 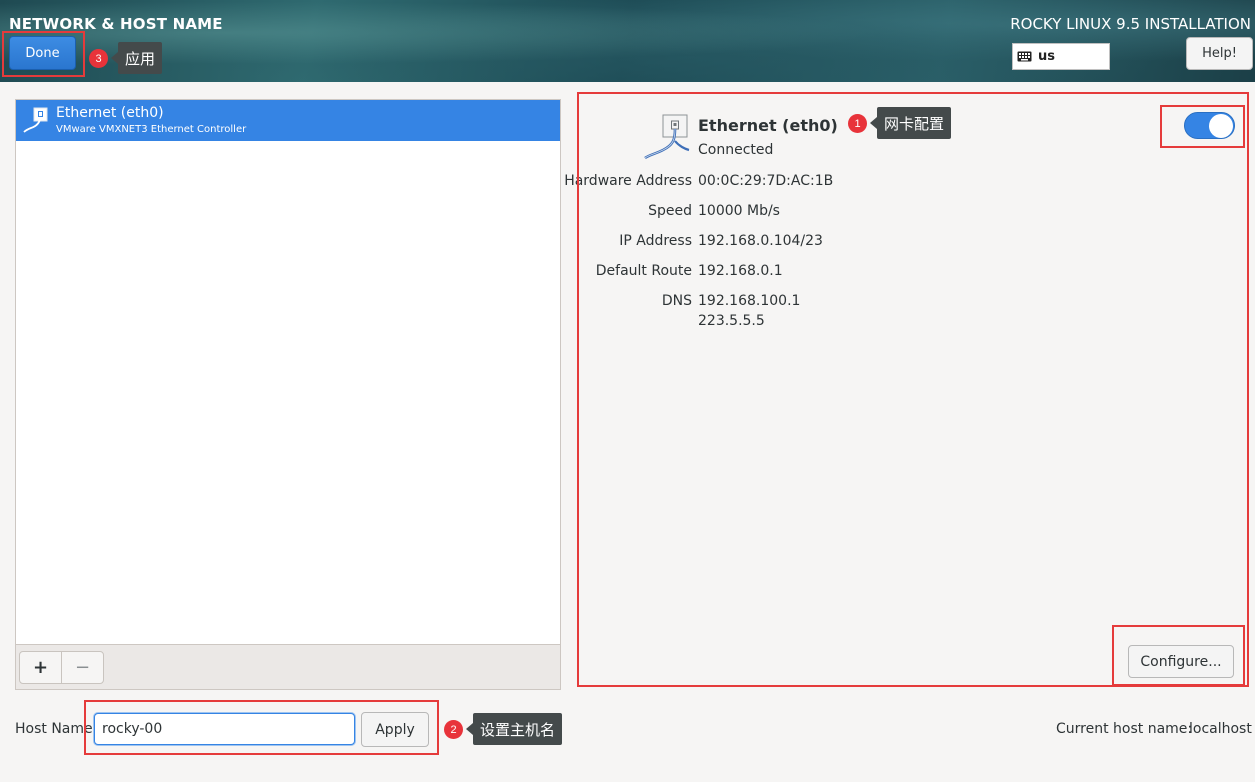 What do you see at coordinates (1219, 53) in the screenshot?
I see `help-button: Help!` at bounding box center [1219, 53].